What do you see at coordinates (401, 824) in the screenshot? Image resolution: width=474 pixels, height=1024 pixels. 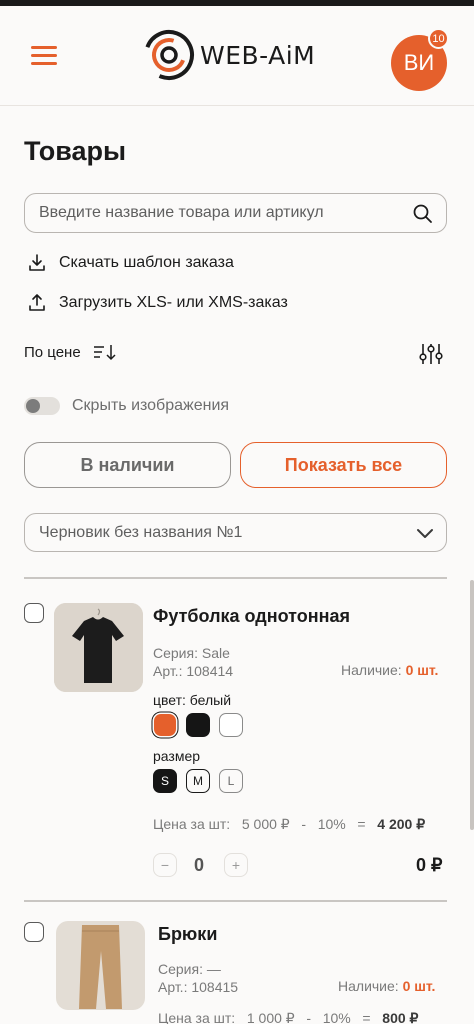 I see `price-final: 4 200 ₽` at bounding box center [401, 824].